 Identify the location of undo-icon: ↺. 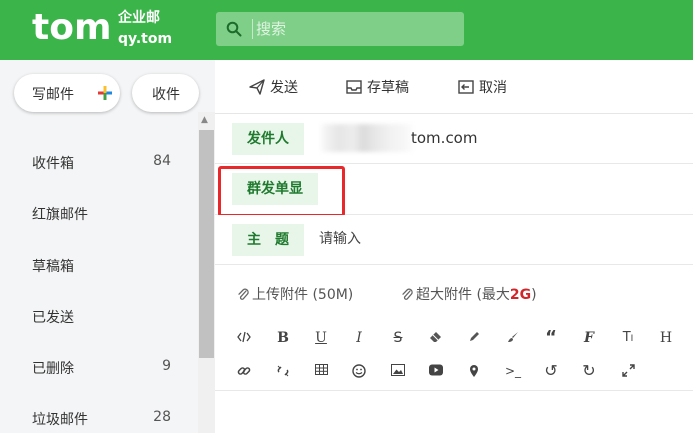
(551, 371).